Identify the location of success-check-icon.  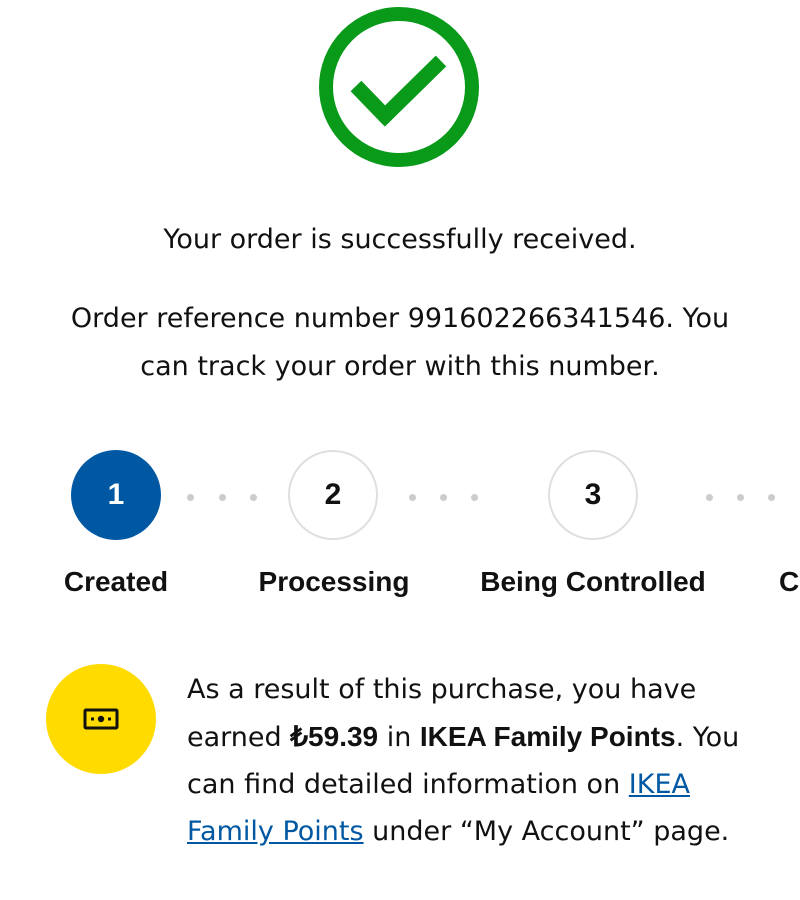
(399, 87).